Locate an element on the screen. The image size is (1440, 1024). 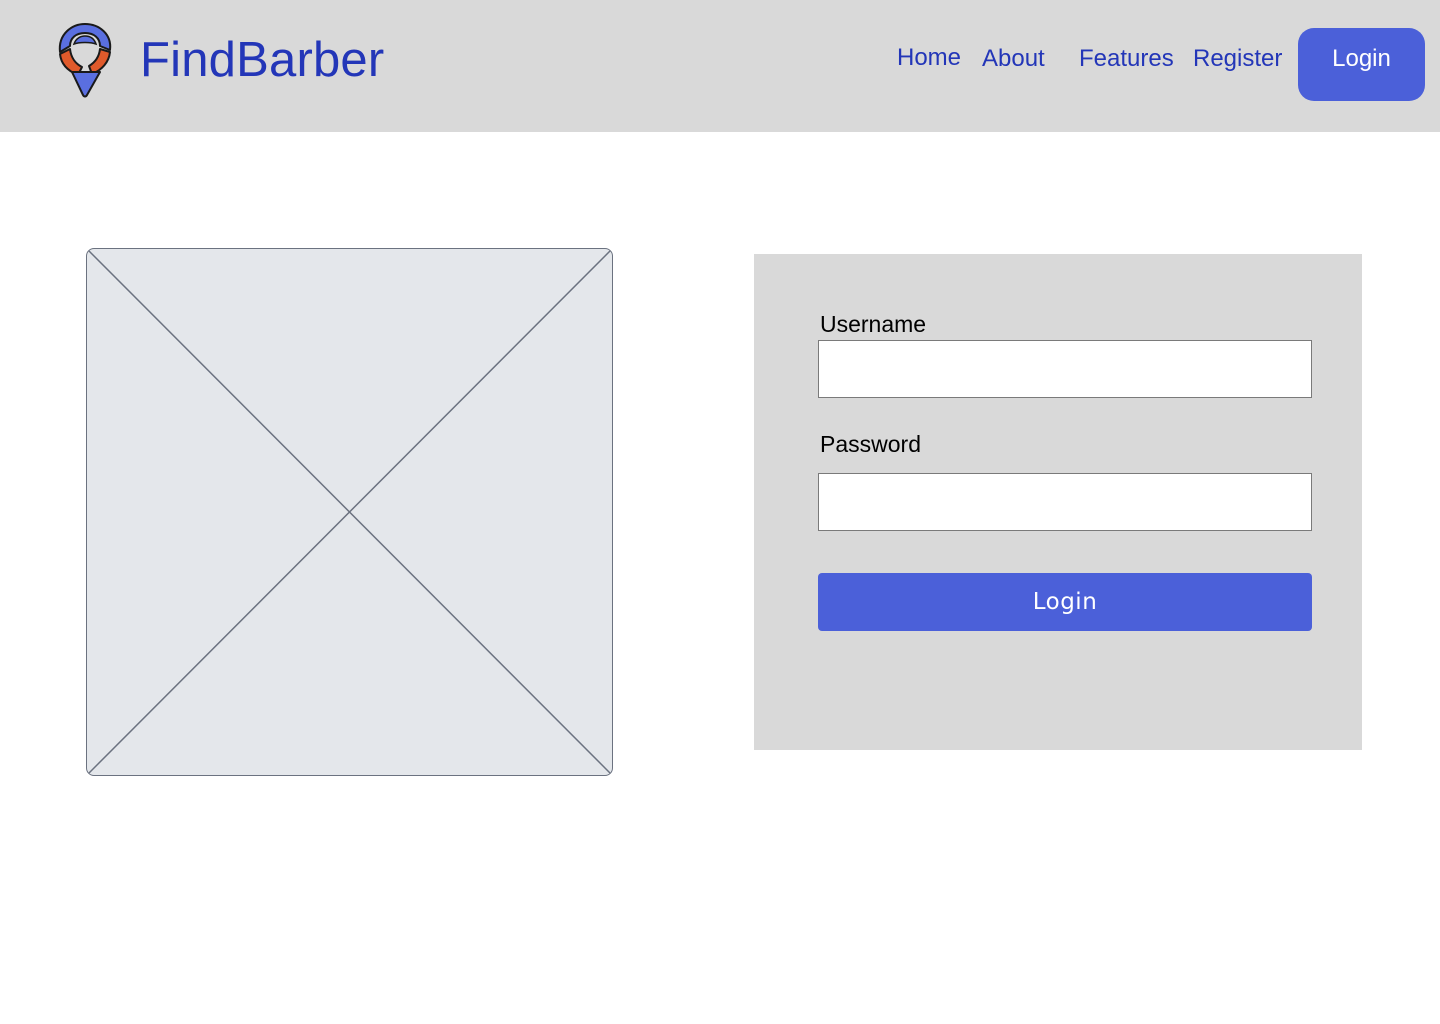
header-login-button: Login is located at coordinates (1361, 64).